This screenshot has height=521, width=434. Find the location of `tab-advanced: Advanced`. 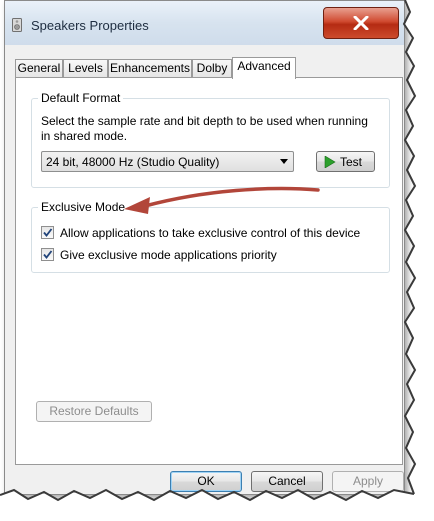

tab-advanced: Advanced is located at coordinates (264, 68).